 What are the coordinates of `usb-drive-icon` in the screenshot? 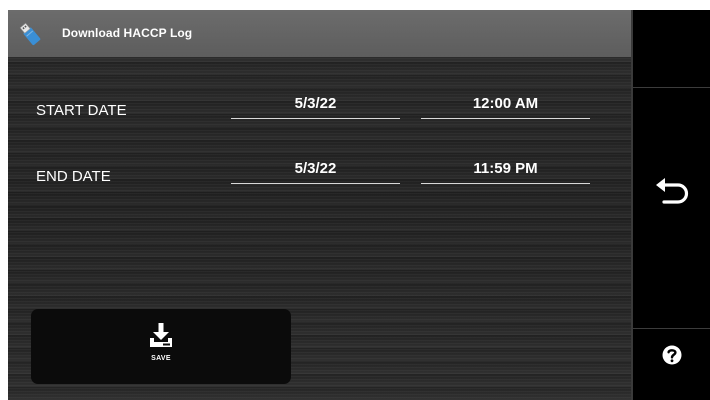 It's located at (30, 34).